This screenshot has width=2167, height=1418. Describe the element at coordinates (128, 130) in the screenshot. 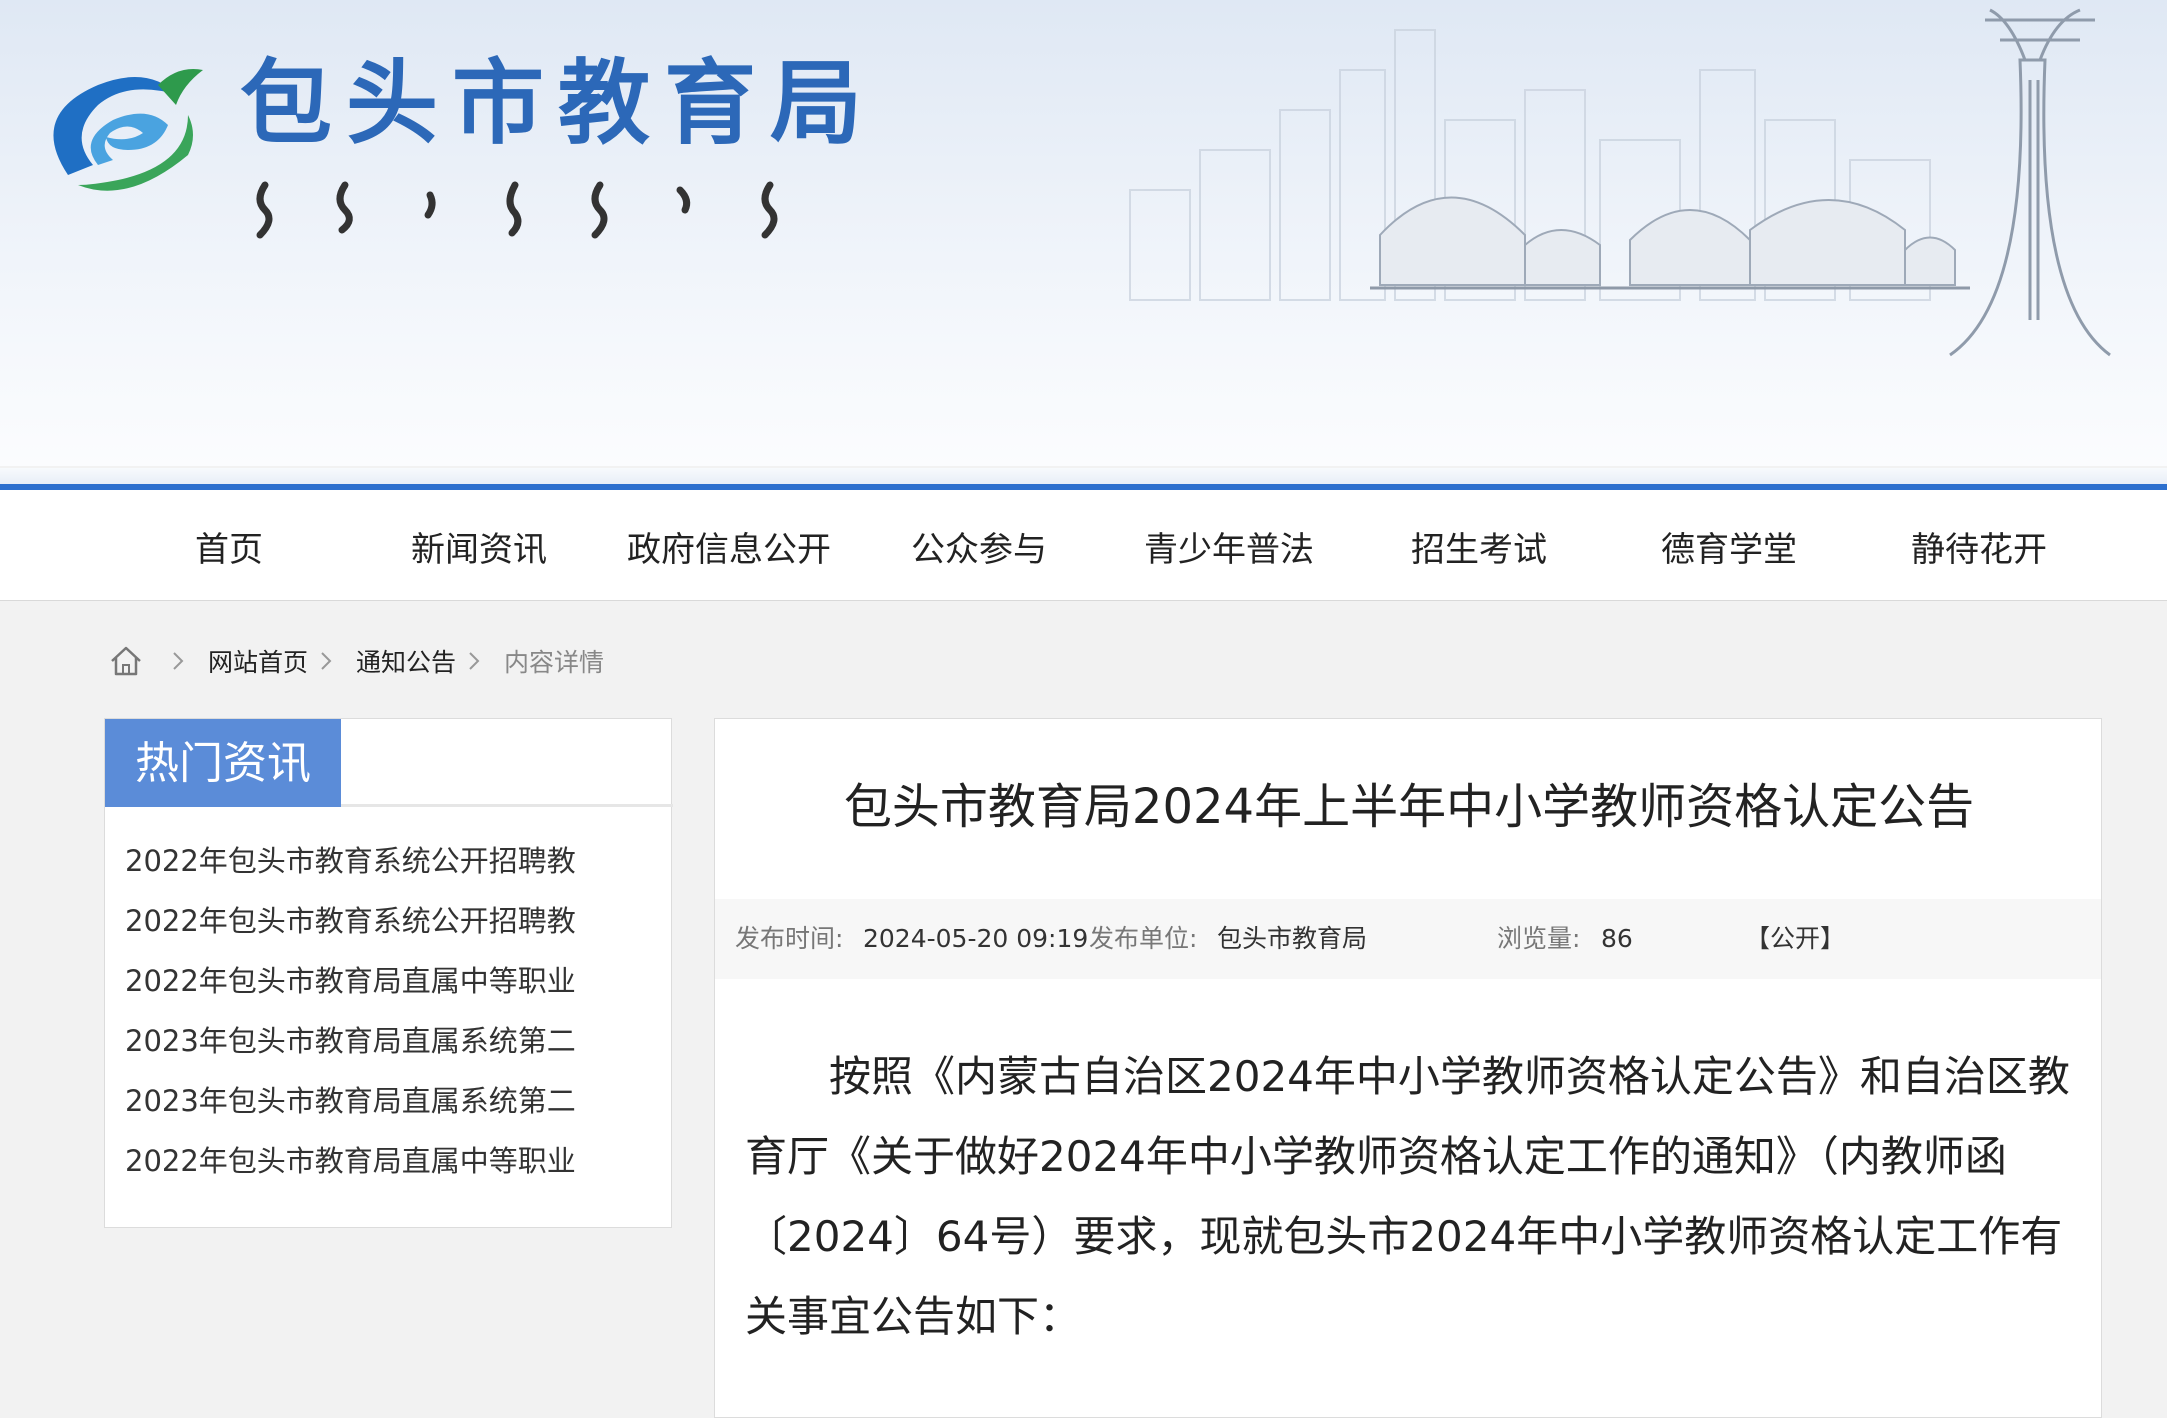

I see `education-bureau-logo-icon` at that location.